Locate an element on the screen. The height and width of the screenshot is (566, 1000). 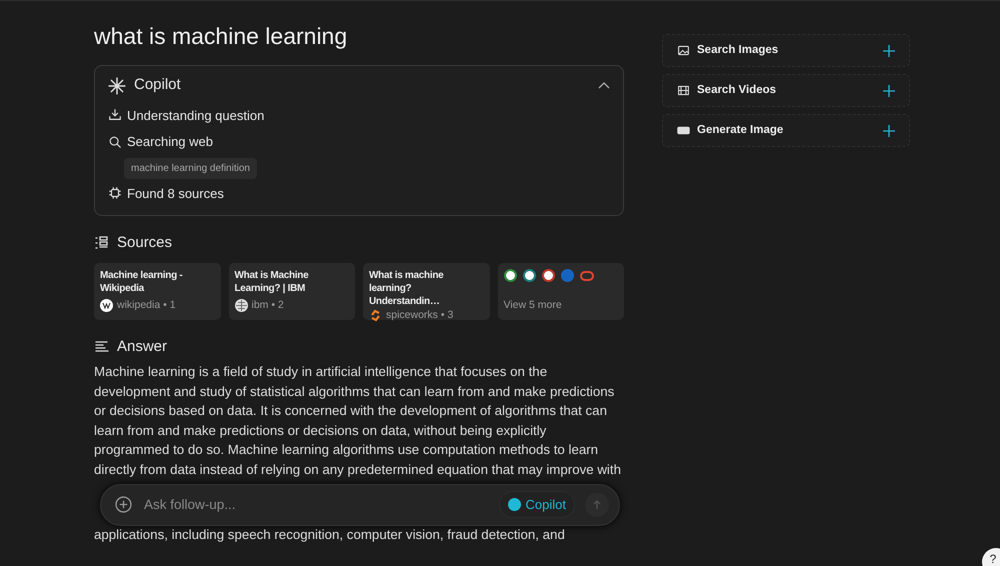
answer-text: applications, including speech recognition, computer vision, fraud detection, and is located at coordinates (330, 534).